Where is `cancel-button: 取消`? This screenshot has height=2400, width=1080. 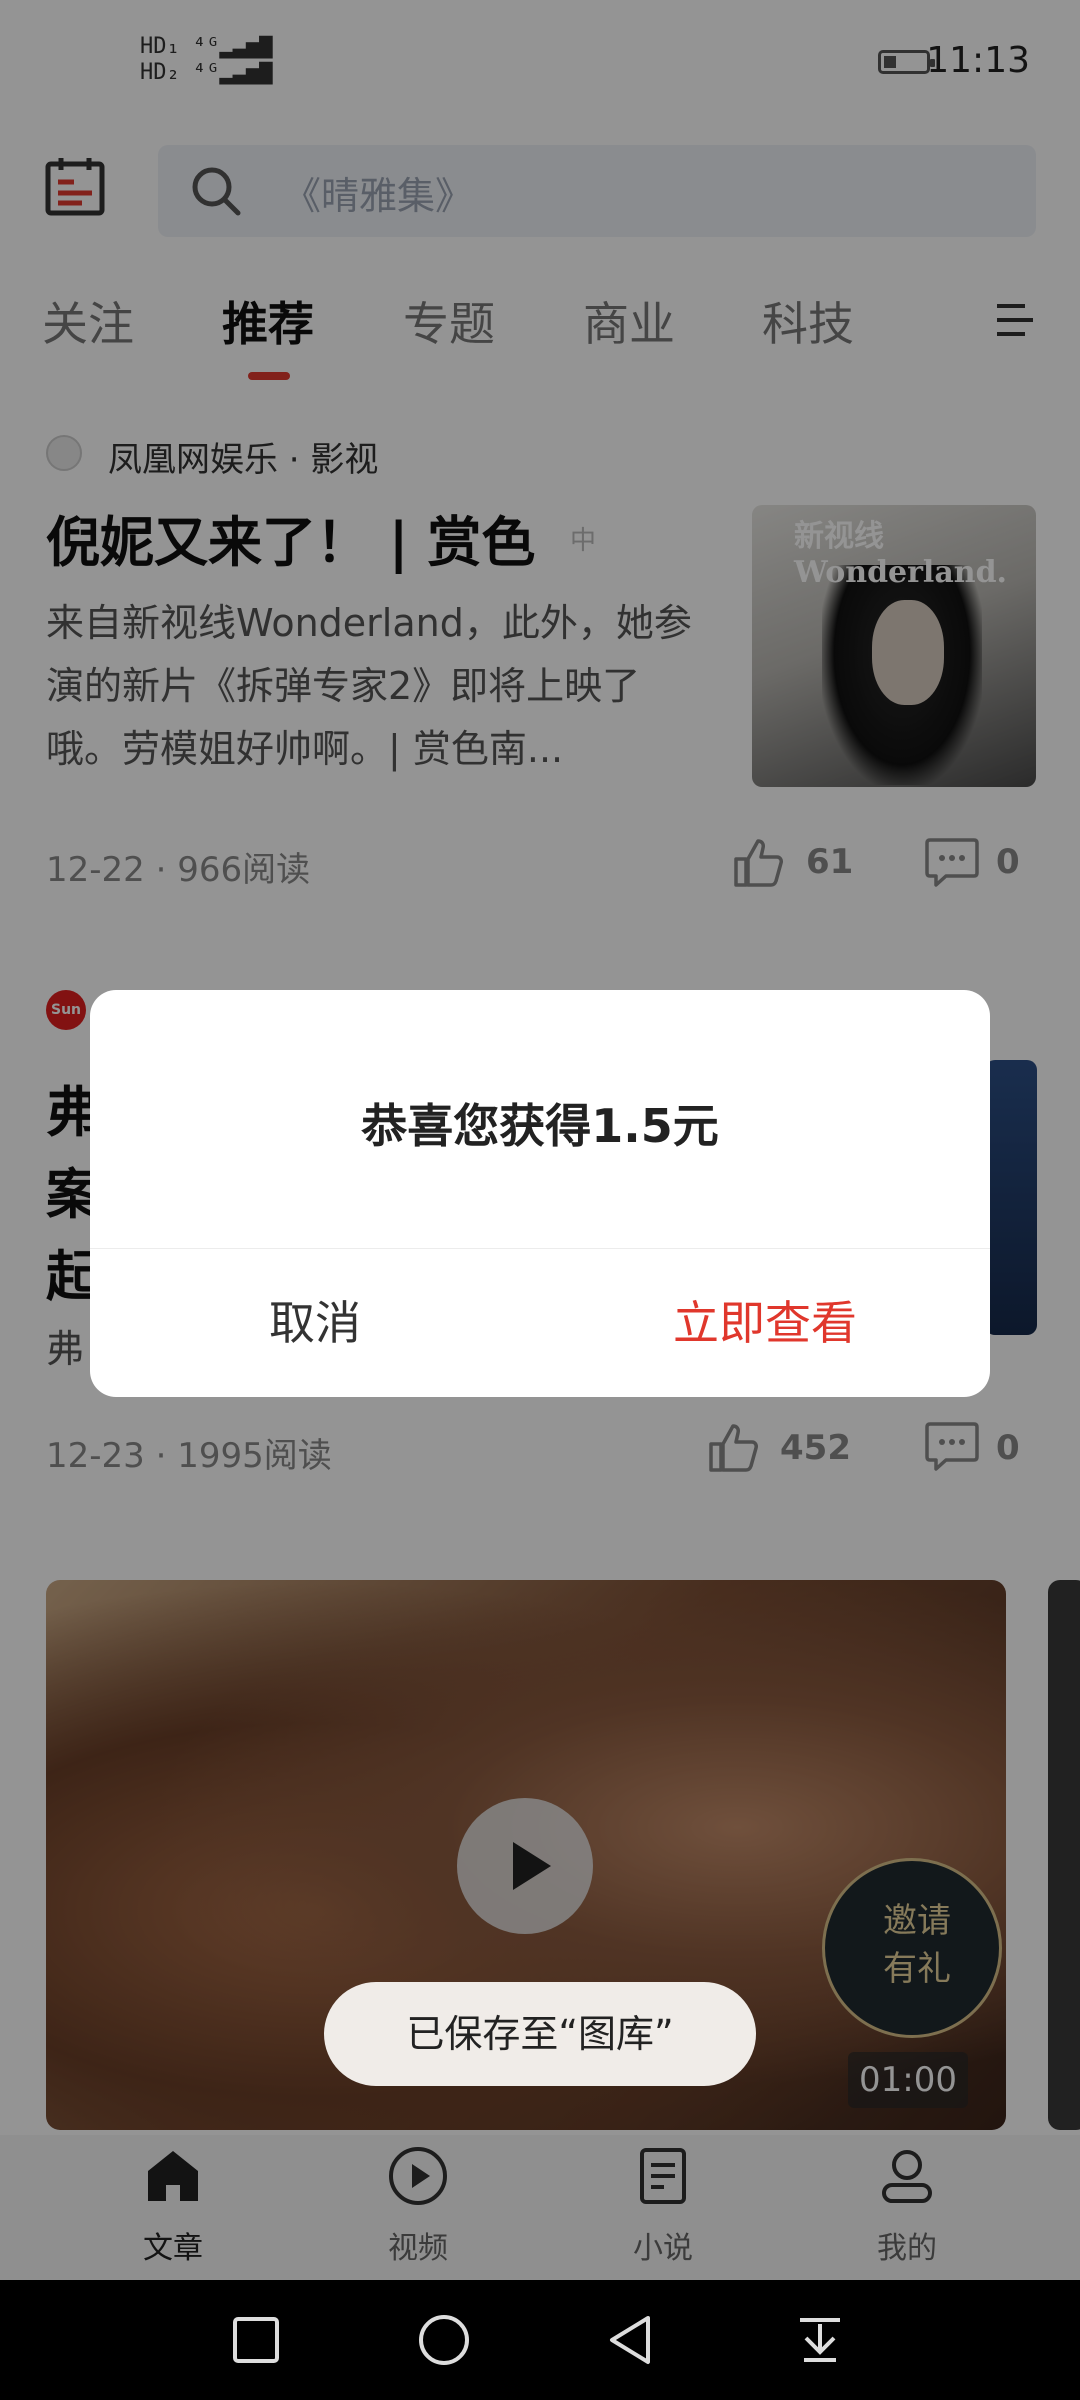 cancel-button: 取消 is located at coordinates (315, 1323).